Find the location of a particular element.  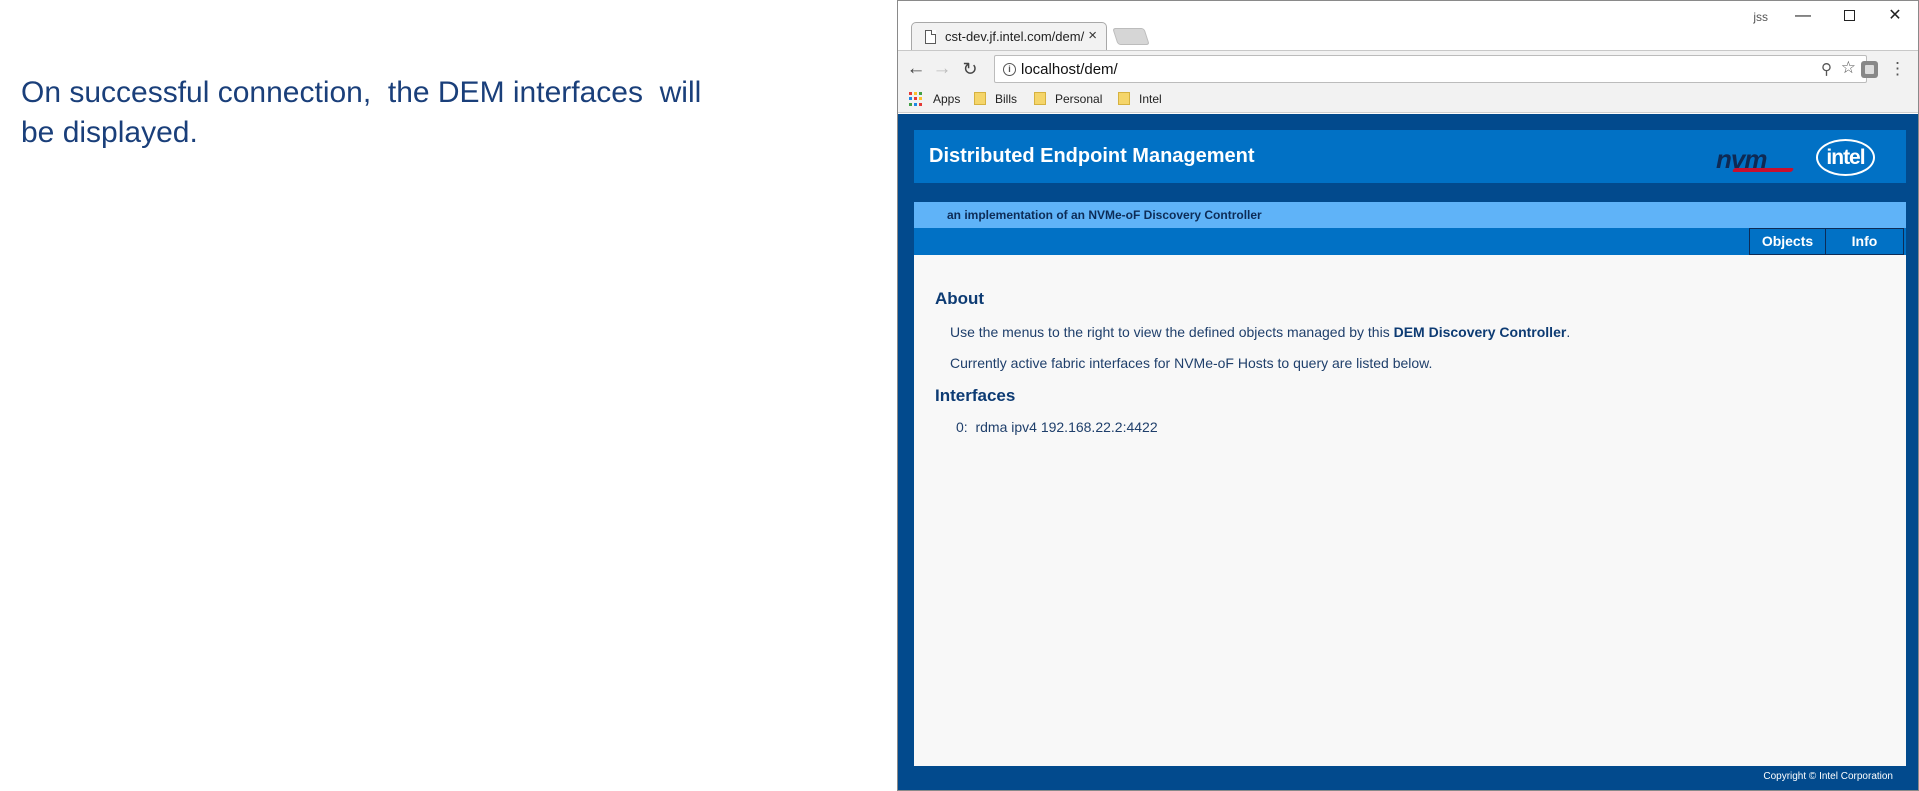

slide-caption-line-2: be displayed. is located at coordinates (109, 132).